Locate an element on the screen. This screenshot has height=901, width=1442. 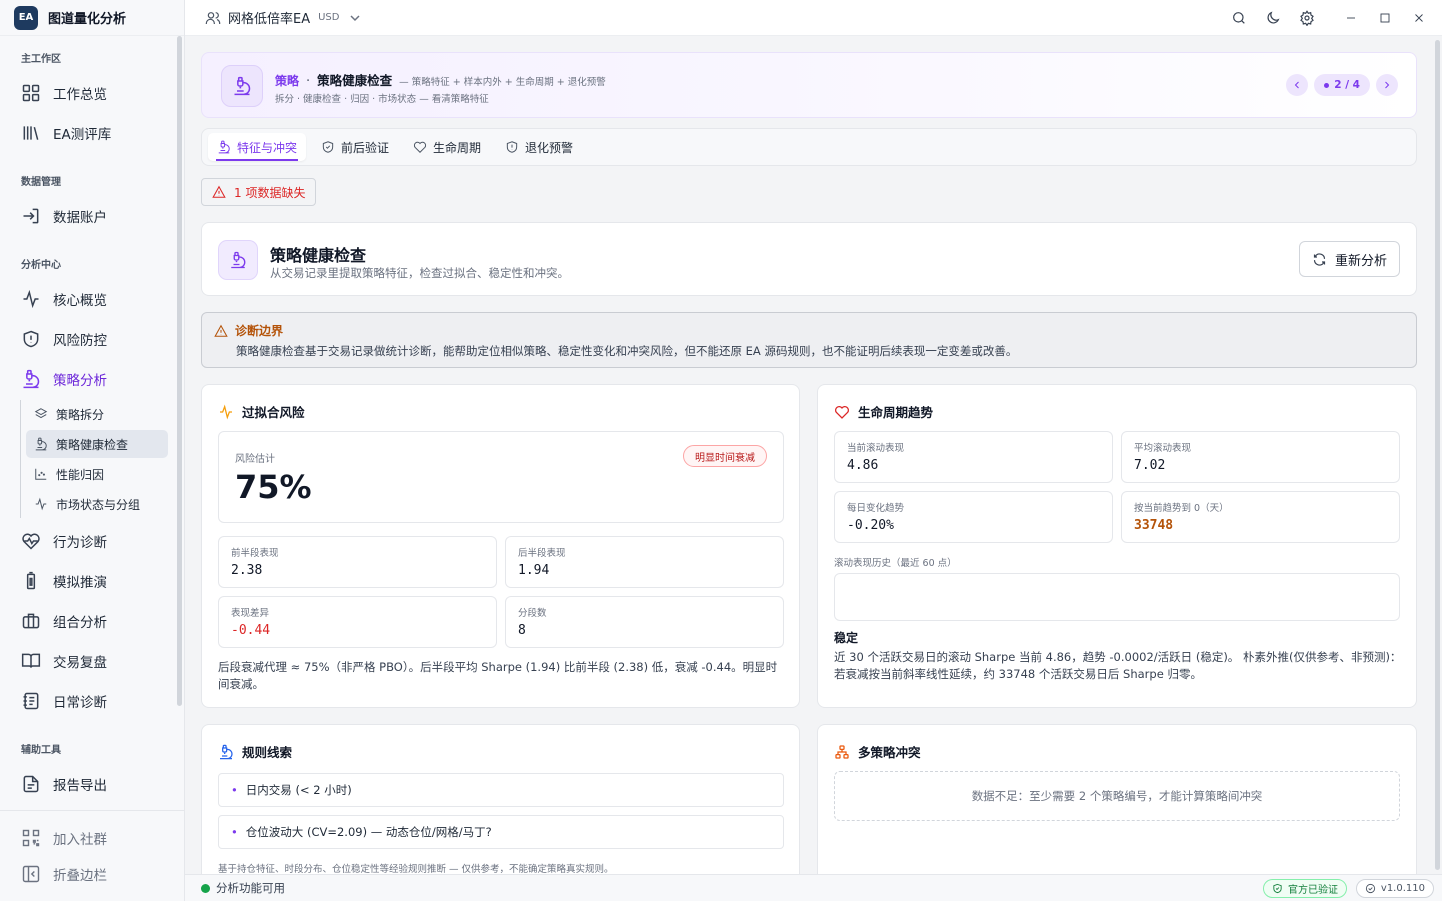
chevron-right-icon is located at coordinates (1387, 85).